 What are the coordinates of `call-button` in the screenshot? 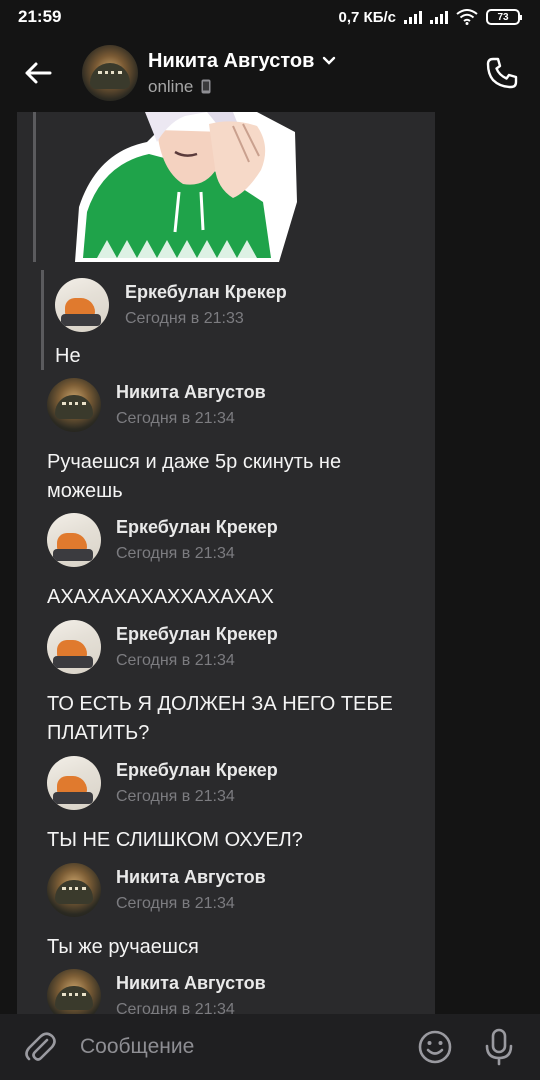 It's located at (502, 73).